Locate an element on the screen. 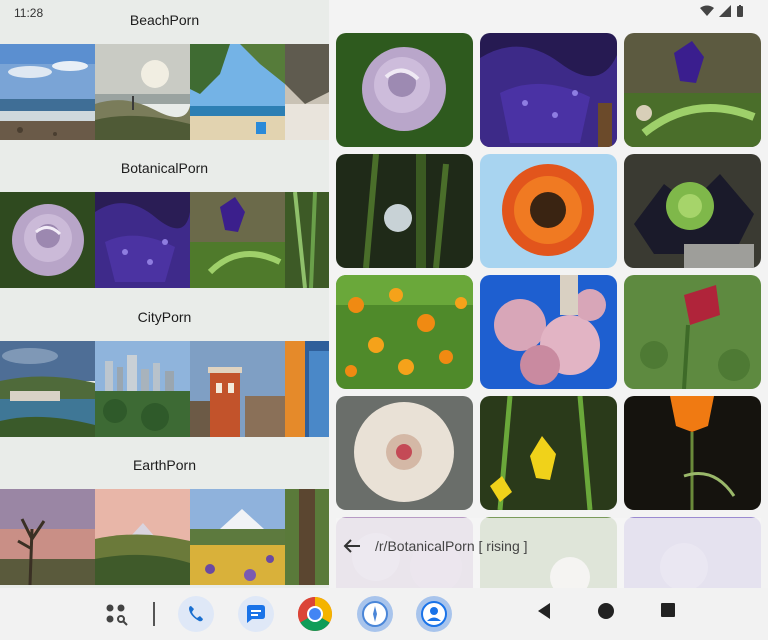 Image resolution: width=768 pixels, height=640 pixels. section-title: CityPorn is located at coordinates (164, 317).